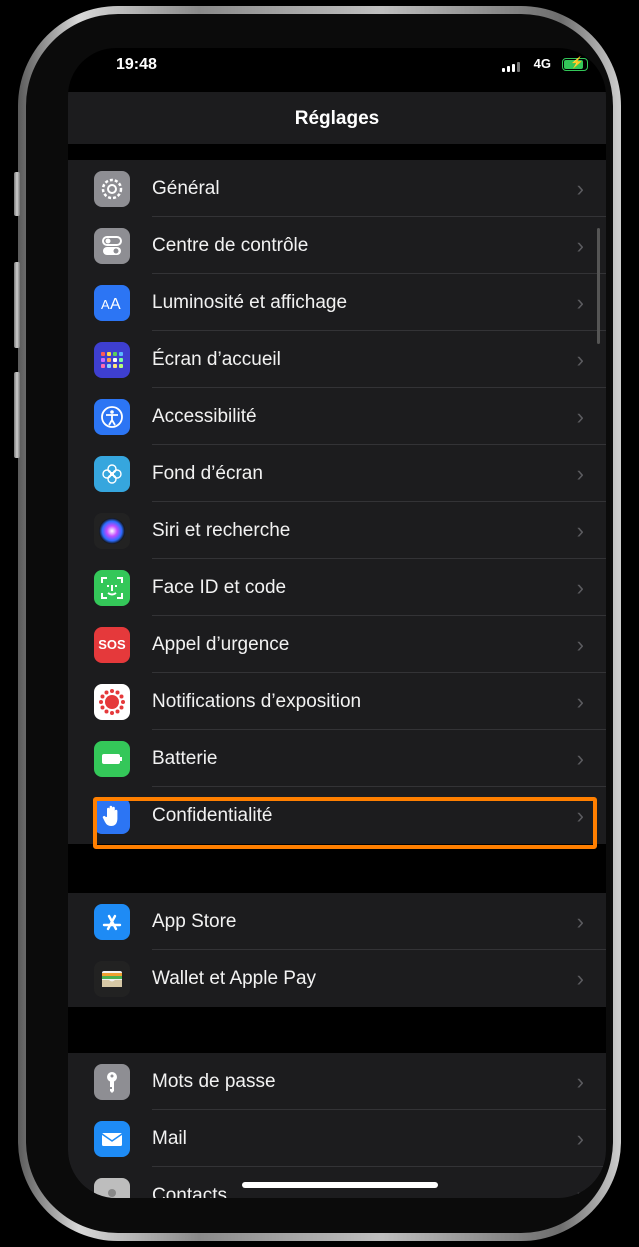 The width and height of the screenshot is (639, 1247). What do you see at coordinates (221, 530) in the screenshot?
I see `settings-row-label: Siri et recherche` at bounding box center [221, 530].